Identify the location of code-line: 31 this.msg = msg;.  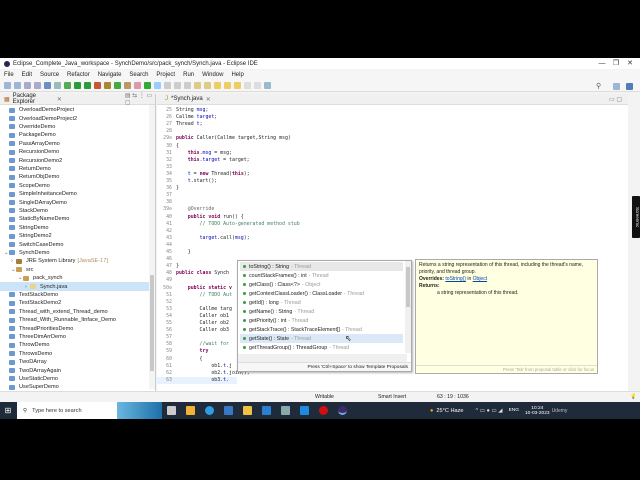
(194, 153).